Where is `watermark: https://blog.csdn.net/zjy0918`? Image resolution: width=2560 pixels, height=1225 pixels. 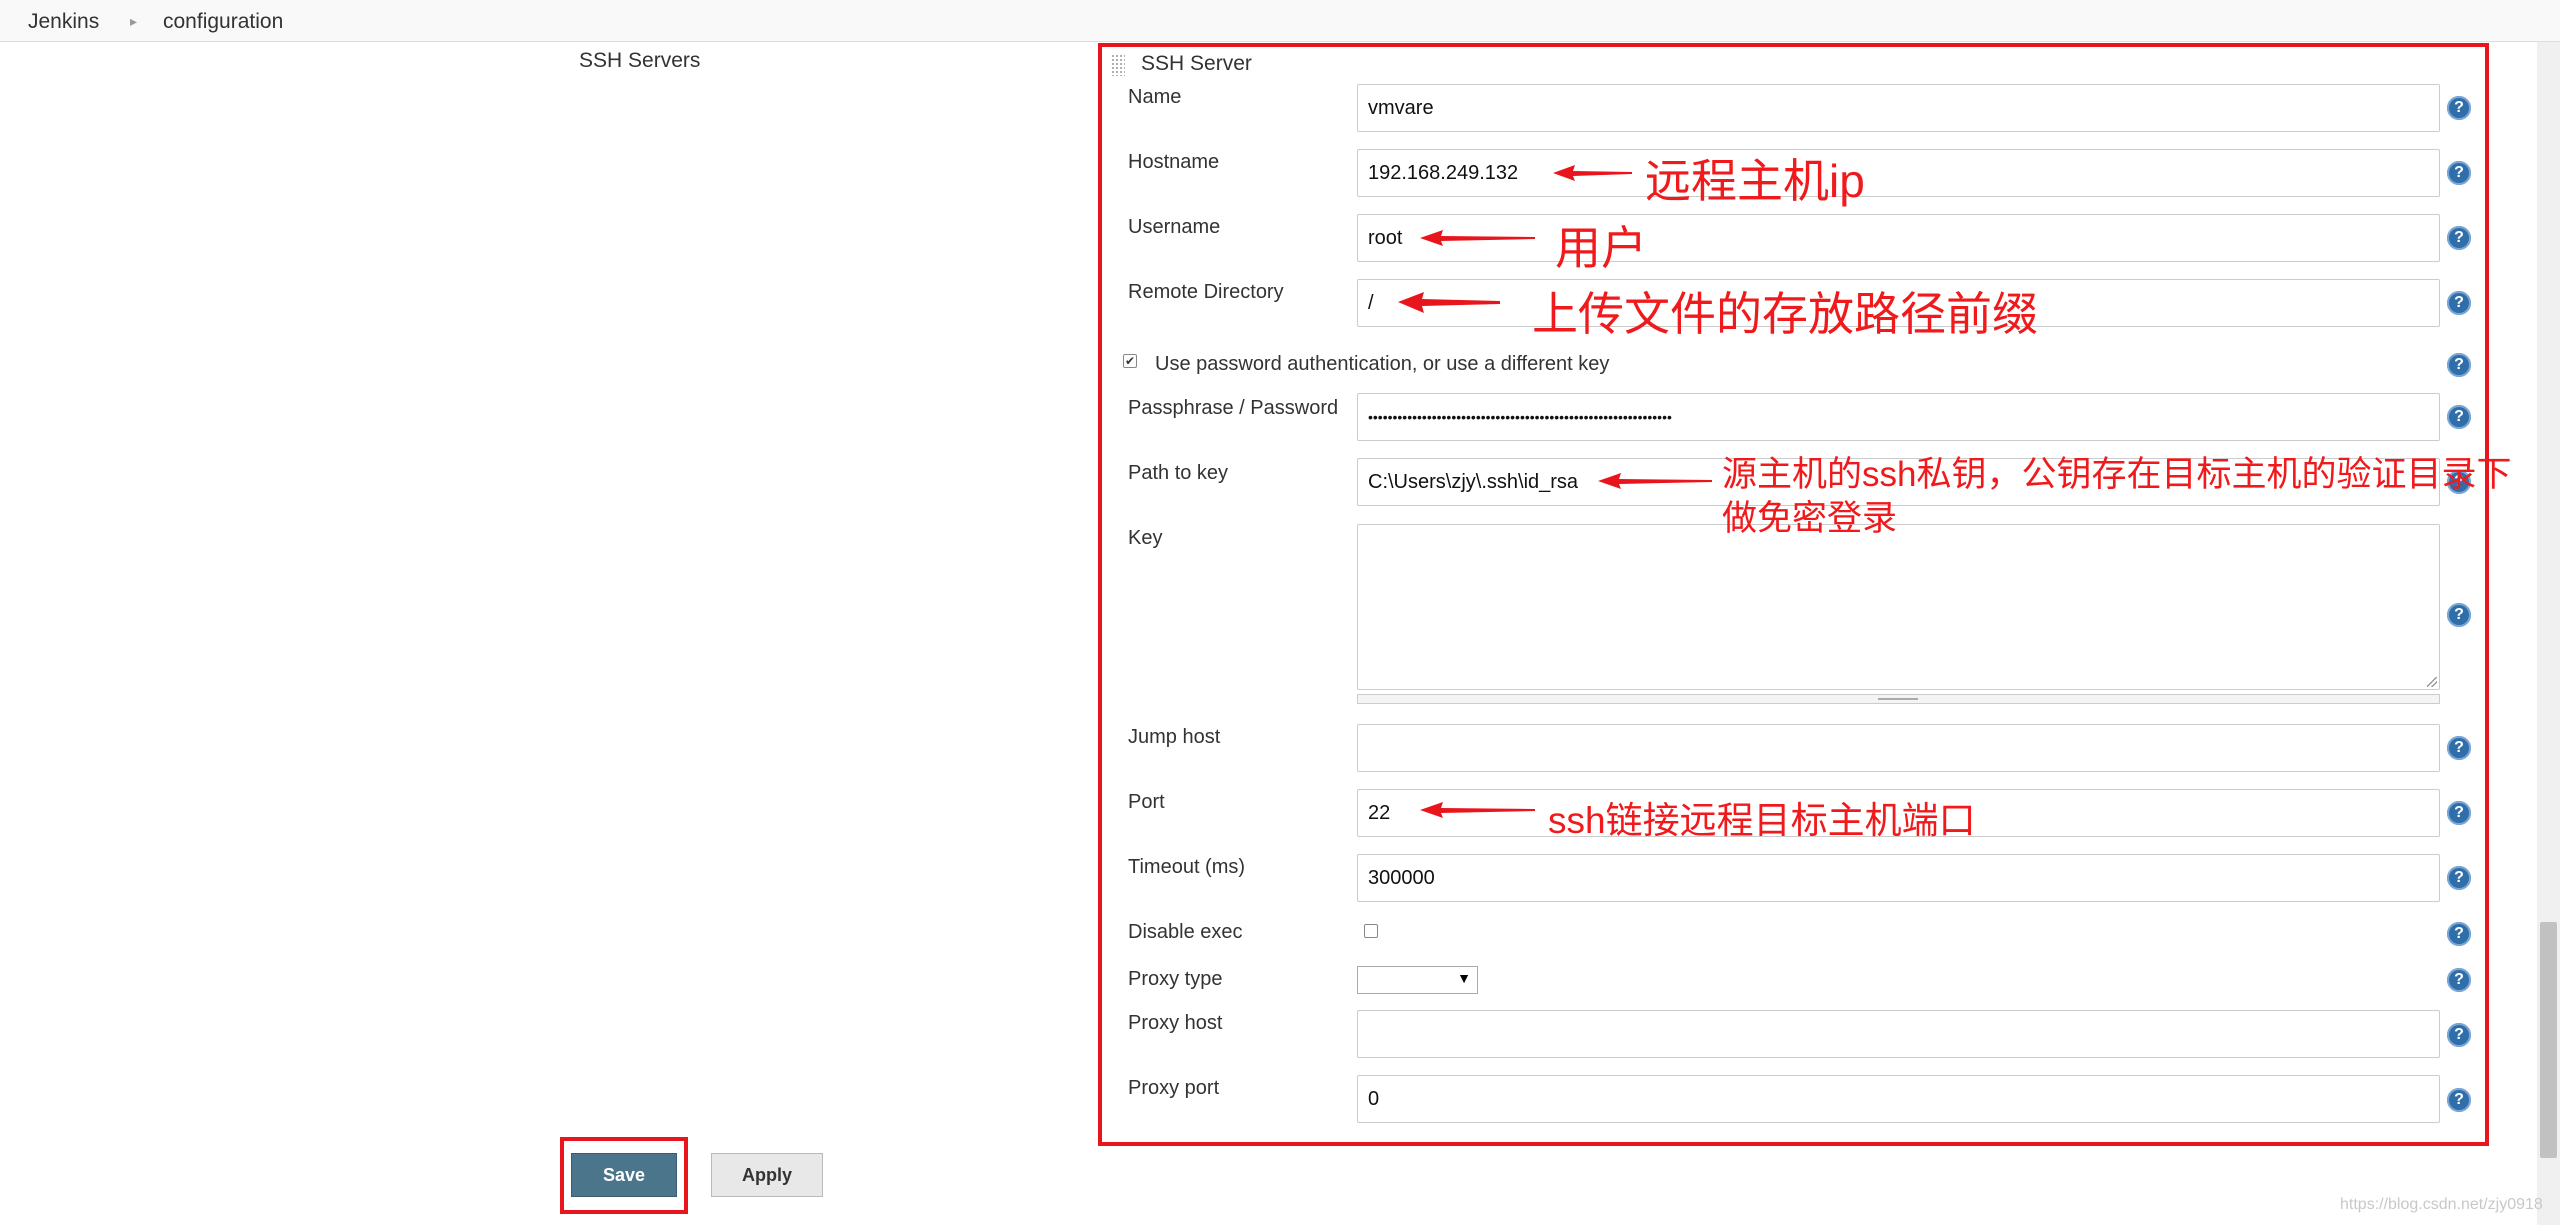
watermark: https://blog.csdn.net/zjy0918 is located at coordinates (2441, 1204).